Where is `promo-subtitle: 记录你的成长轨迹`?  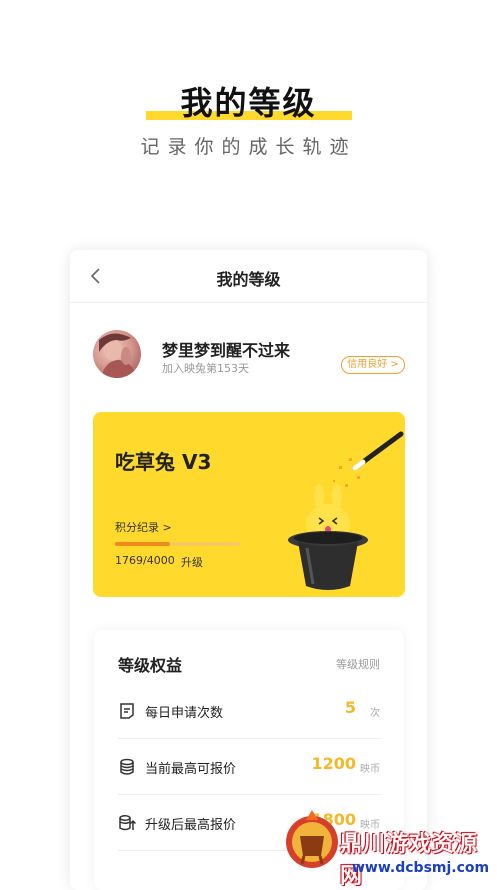 promo-subtitle: 记录你的成长轨迹 is located at coordinates (248, 147).